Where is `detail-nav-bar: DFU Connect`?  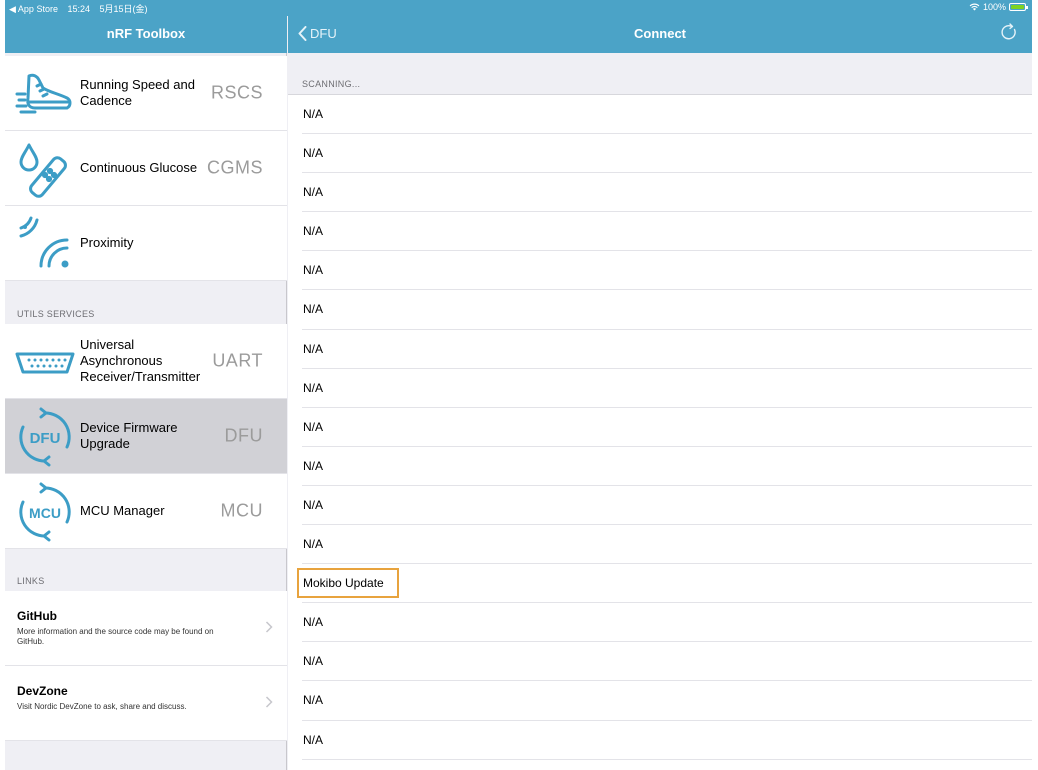
detail-nav-bar: DFU Connect is located at coordinates (660, 34).